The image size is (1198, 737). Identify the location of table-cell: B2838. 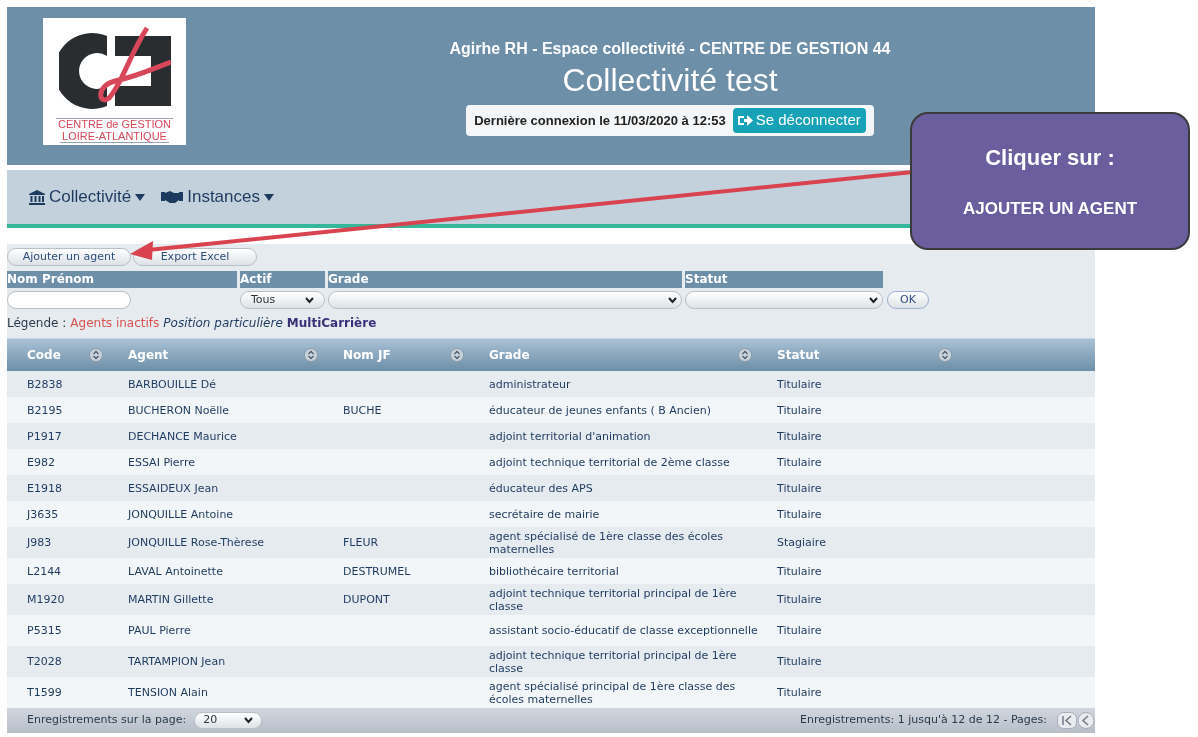
(45, 384).